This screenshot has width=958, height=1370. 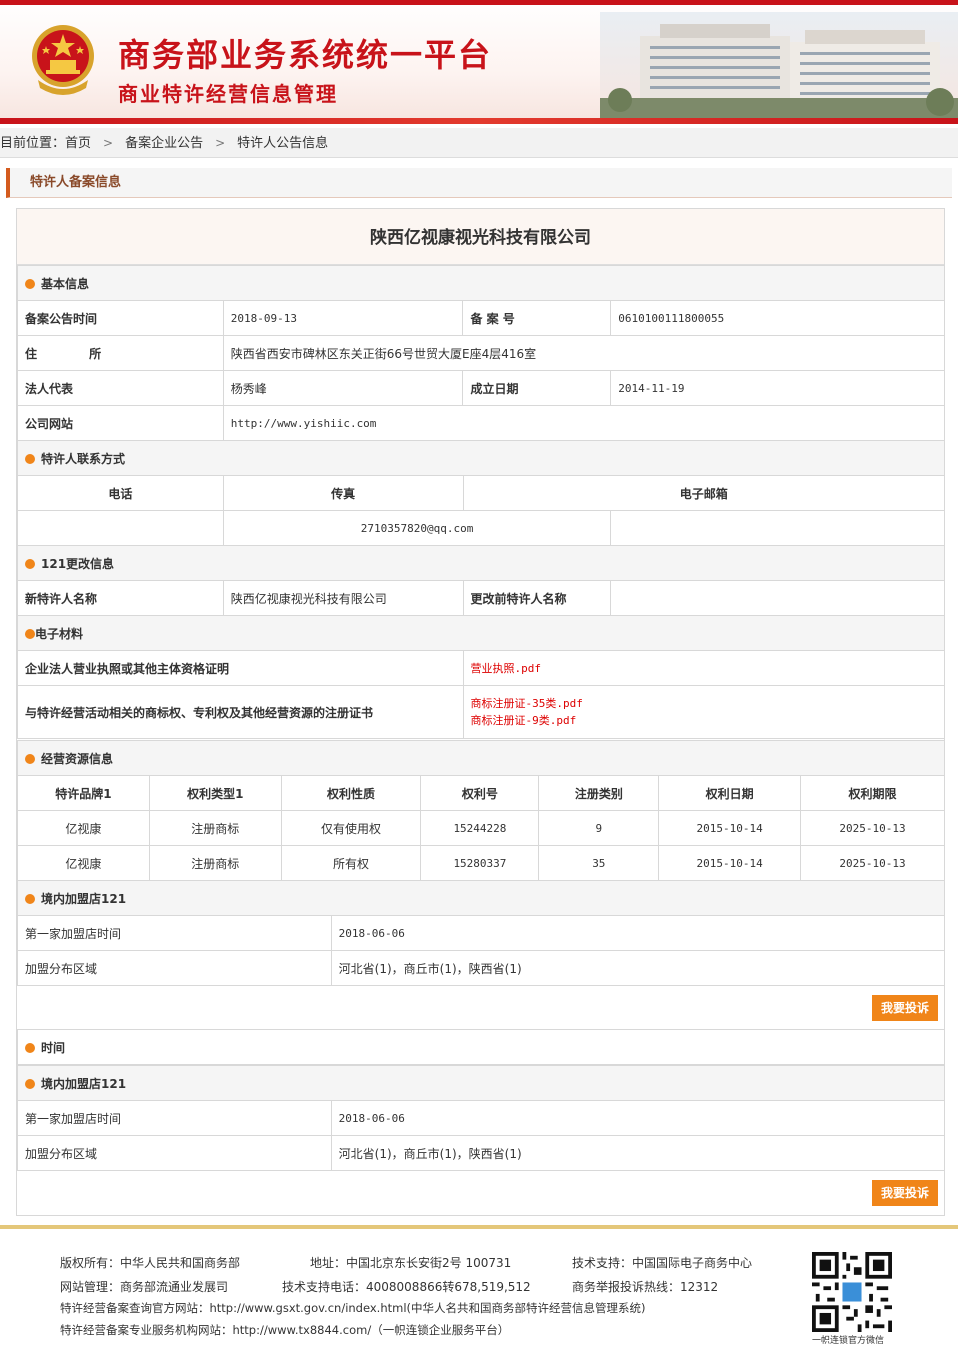 What do you see at coordinates (305, 55) in the screenshot?
I see `platform-title: 商务部业务系统统一平台` at bounding box center [305, 55].